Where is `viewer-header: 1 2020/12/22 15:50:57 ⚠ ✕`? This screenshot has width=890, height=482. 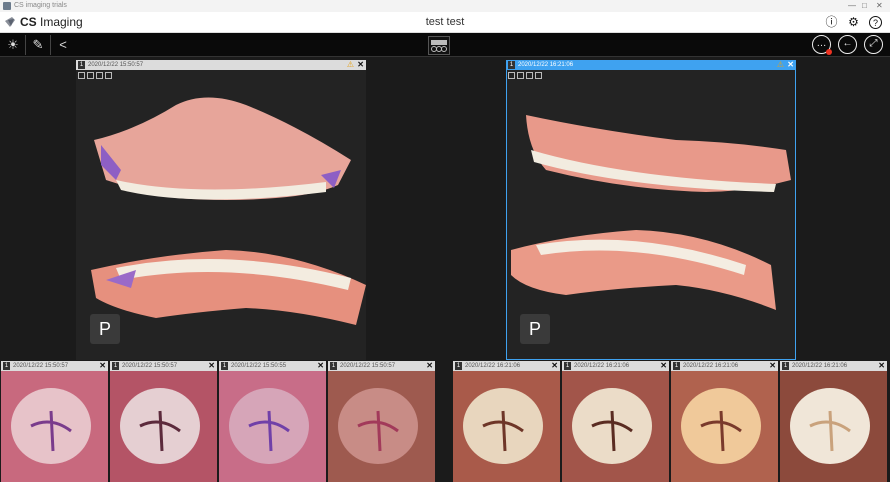
viewer-header: 1 2020/12/22 15:50:57 ⚠ ✕ is located at coordinates (221, 65).